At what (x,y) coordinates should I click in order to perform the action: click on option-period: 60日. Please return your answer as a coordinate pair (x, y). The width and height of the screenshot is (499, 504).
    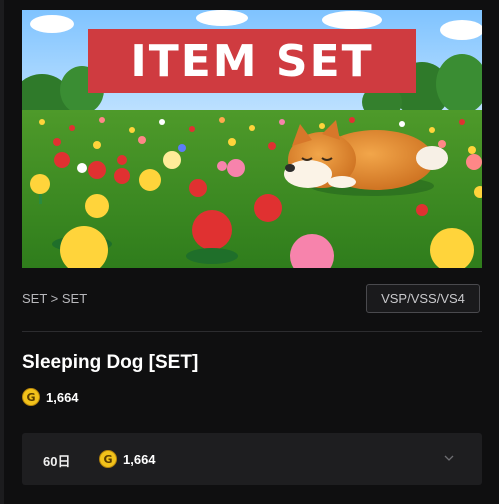
    Looking at the image, I should click on (57, 461).